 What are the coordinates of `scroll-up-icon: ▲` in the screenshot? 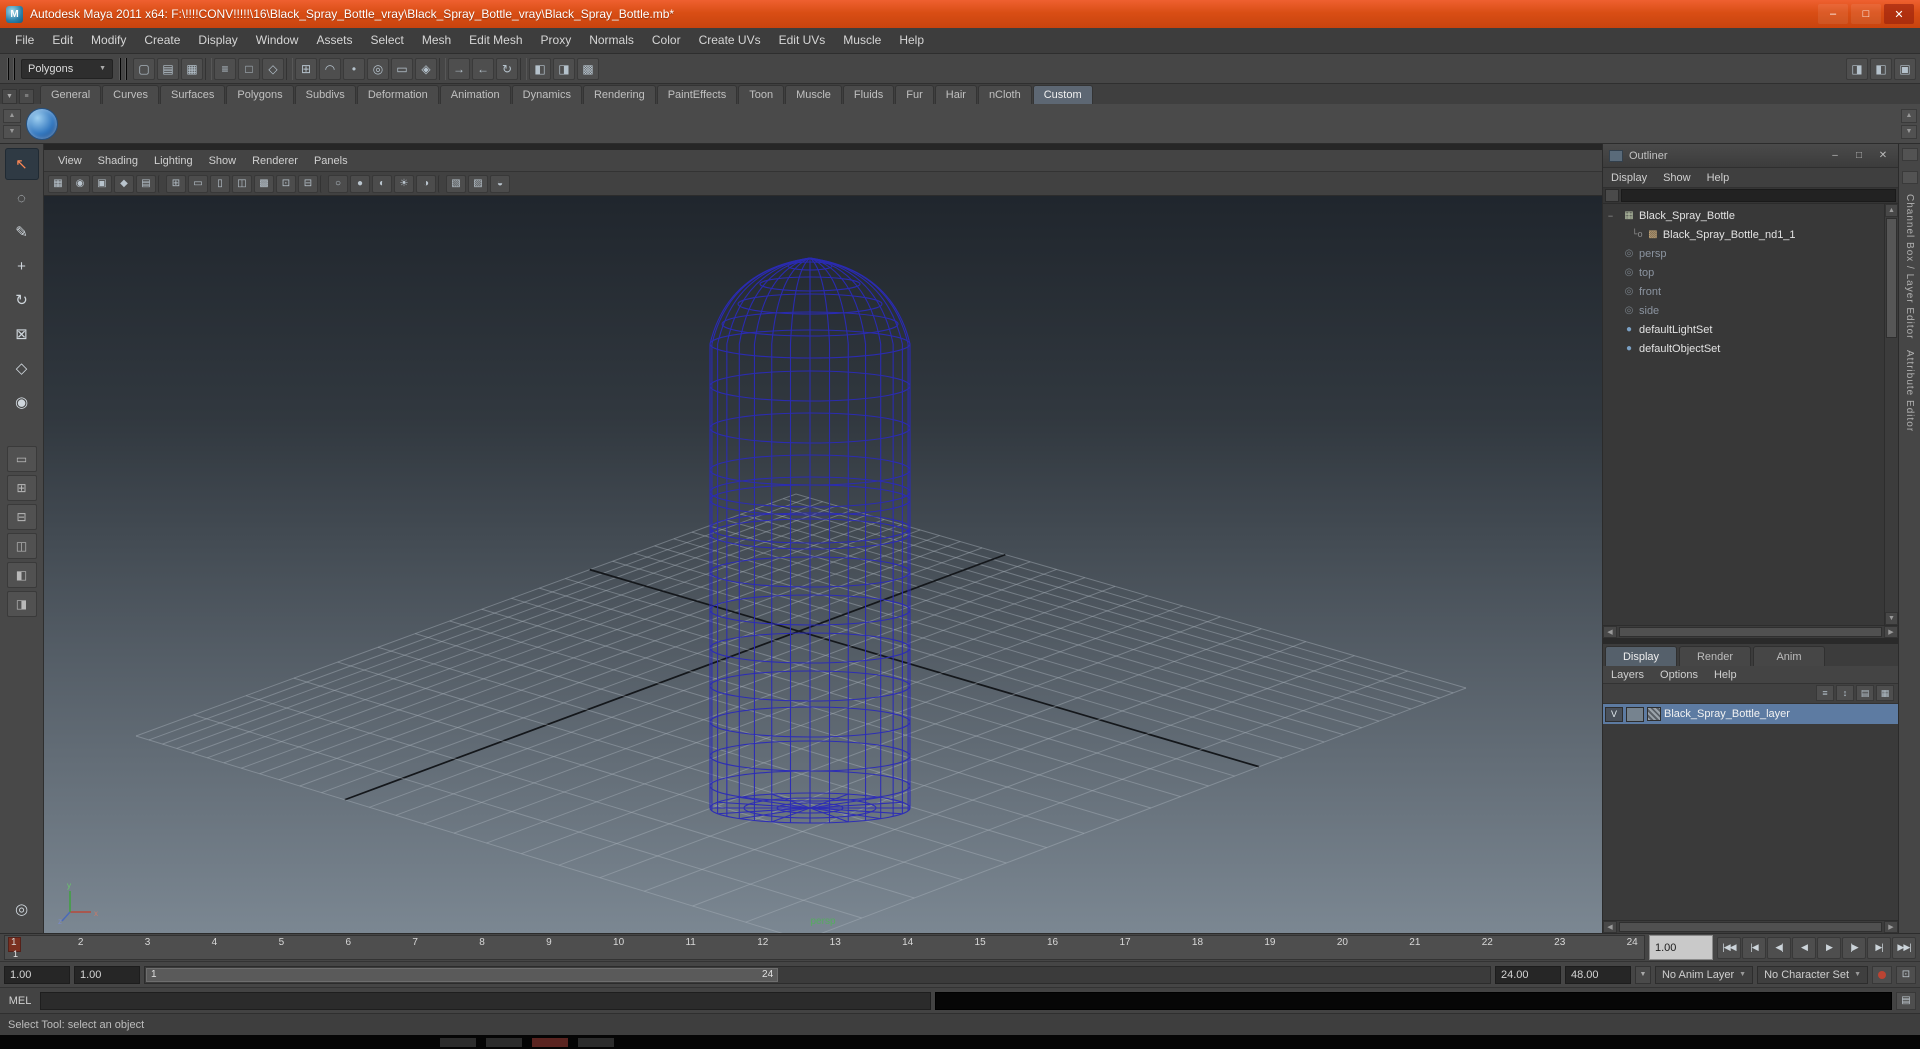 It's located at (1891, 210).